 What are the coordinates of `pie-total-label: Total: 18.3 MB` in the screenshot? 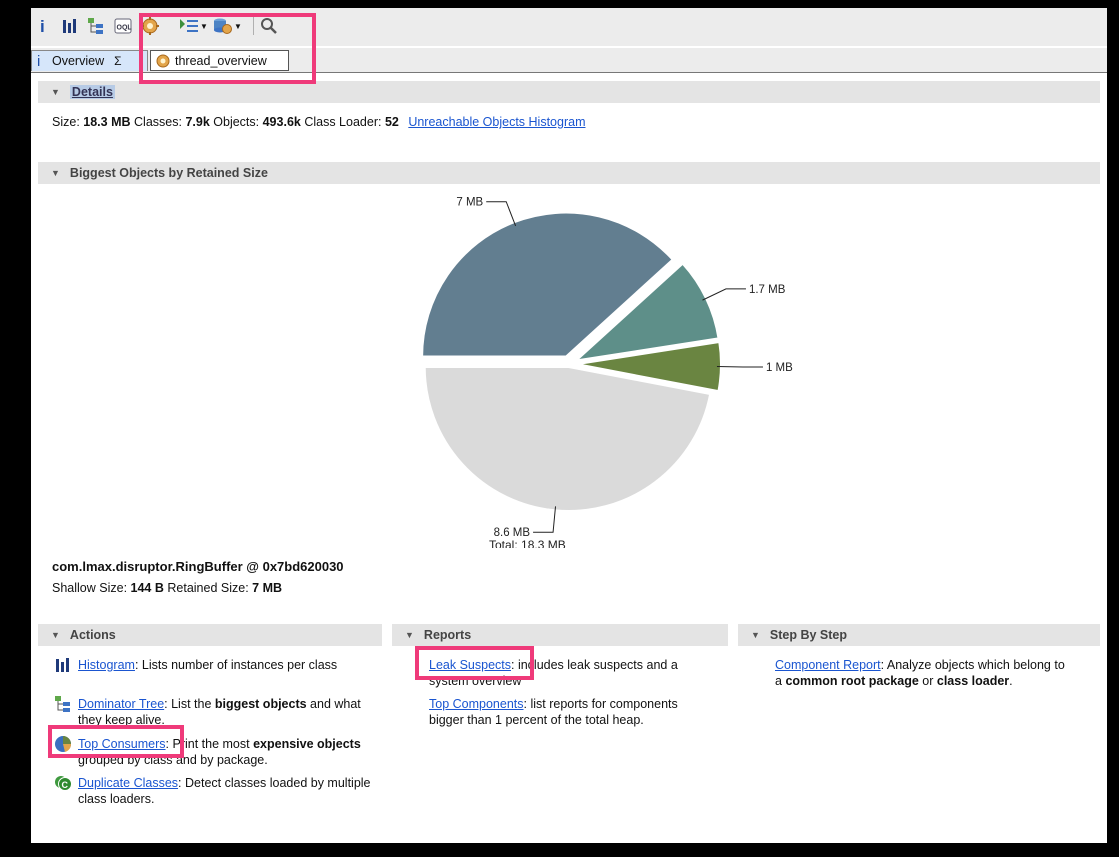 It's located at (527, 543).